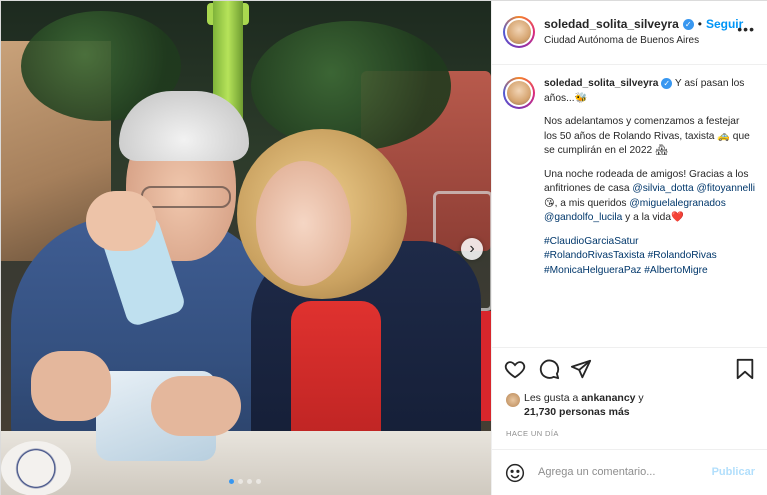  I want to click on mention-link: @gandolfo_lucila, so click(583, 217).